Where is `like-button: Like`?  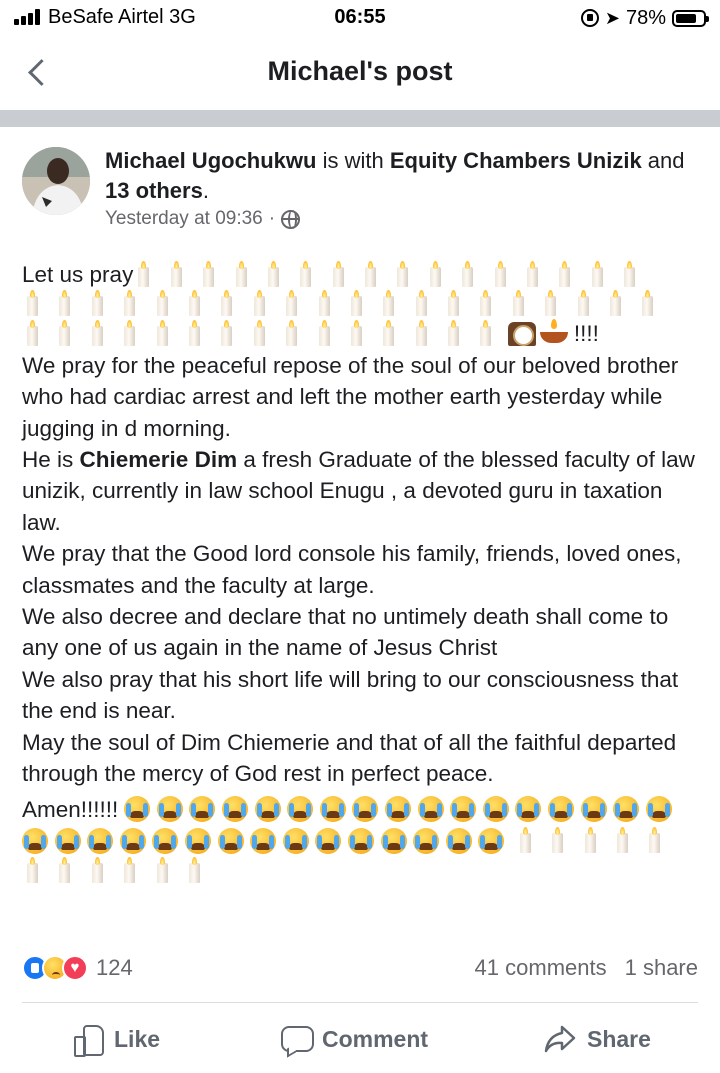 like-button: Like is located at coordinates (116, 1039).